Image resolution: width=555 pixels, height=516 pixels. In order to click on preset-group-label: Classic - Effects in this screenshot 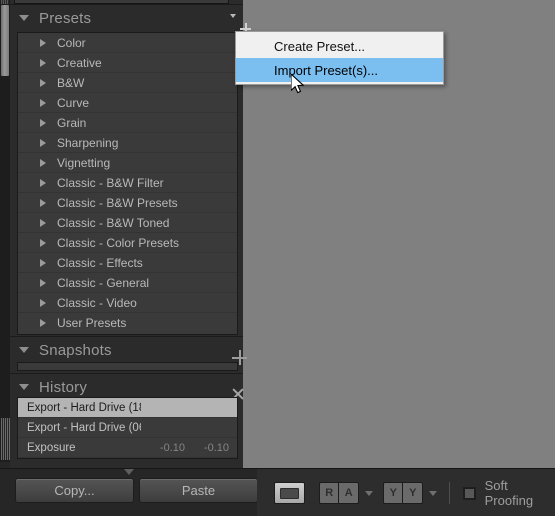, I will do `click(100, 262)`.